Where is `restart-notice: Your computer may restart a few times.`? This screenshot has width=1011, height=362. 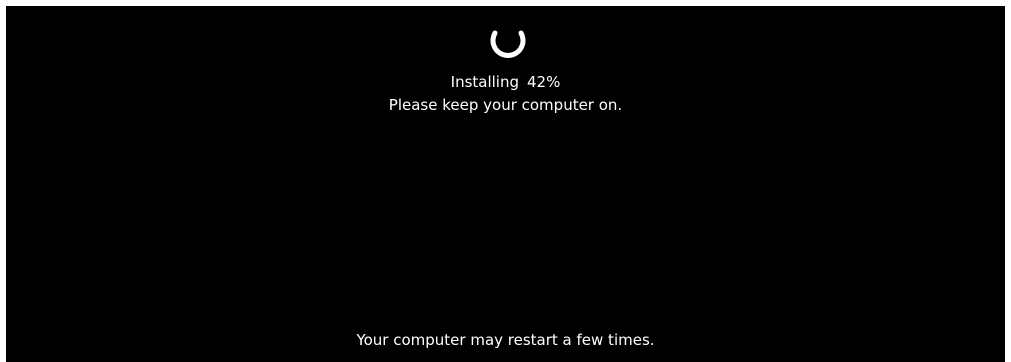 restart-notice: Your computer may restart a few times. is located at coordinates (505, 340).